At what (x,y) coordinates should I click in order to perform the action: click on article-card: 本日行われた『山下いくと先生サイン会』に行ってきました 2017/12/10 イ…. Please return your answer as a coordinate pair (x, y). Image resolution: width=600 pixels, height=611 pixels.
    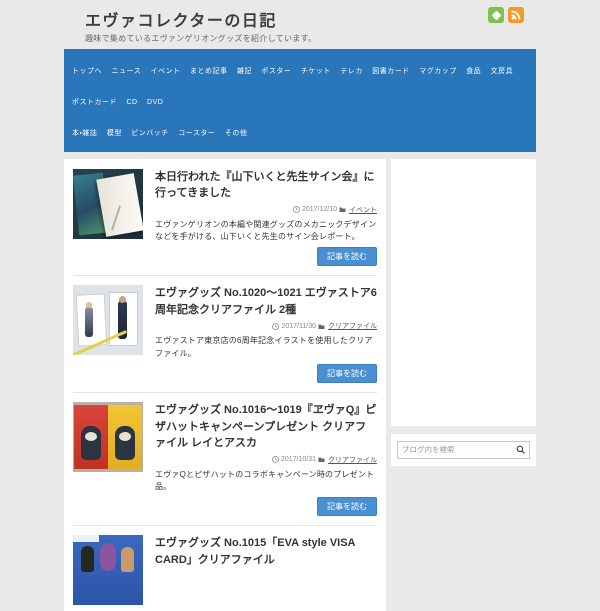
    Looking at the image, I should click on (225, 222).